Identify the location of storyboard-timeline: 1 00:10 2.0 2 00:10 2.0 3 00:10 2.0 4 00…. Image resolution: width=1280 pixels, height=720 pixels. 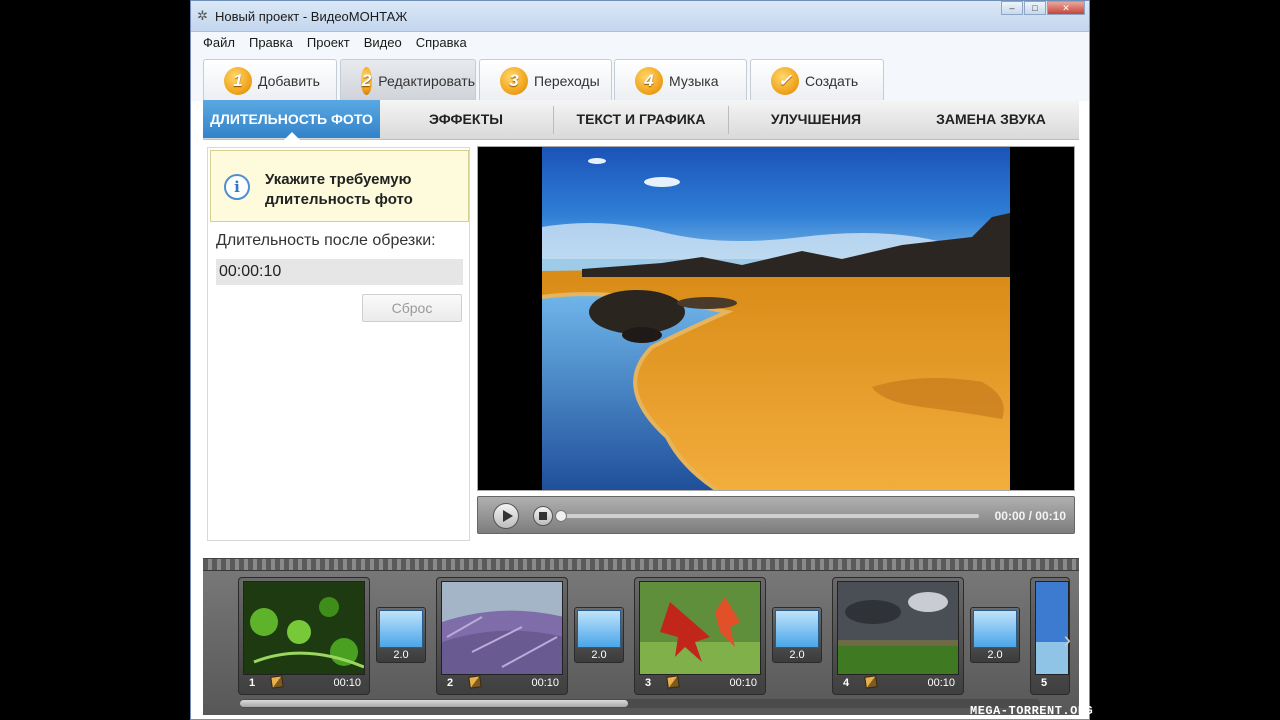
(641, 636).